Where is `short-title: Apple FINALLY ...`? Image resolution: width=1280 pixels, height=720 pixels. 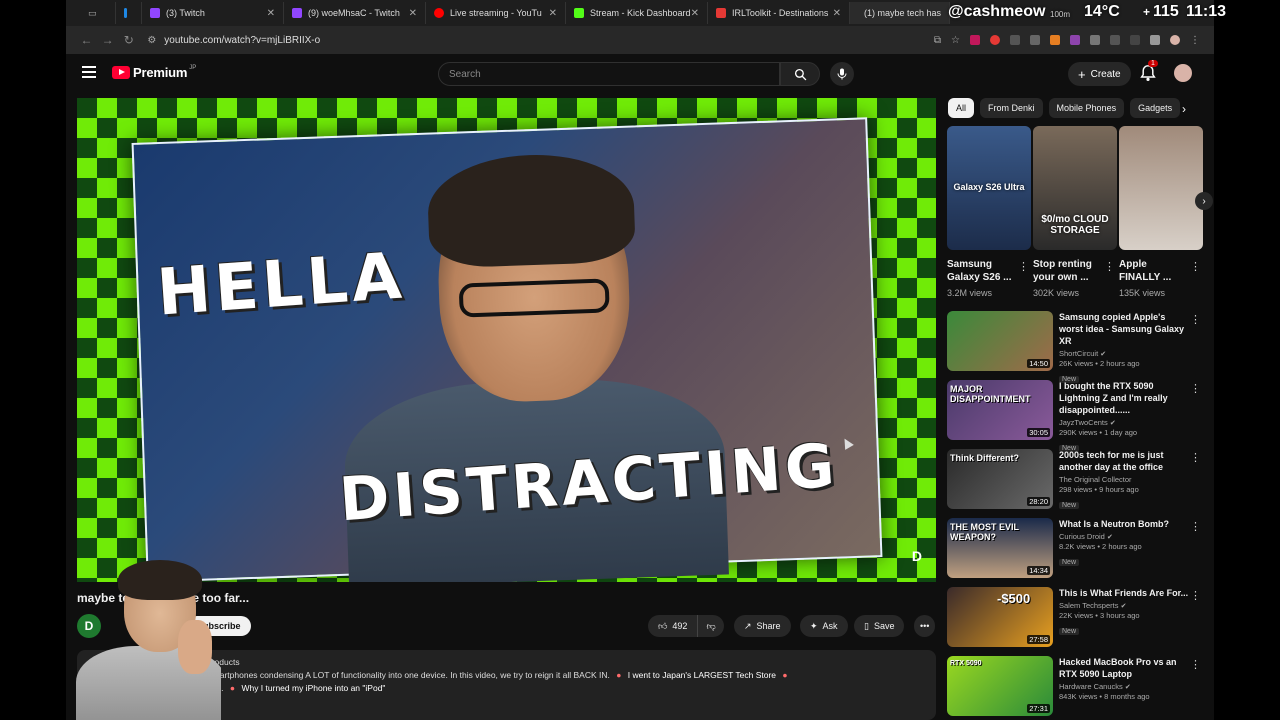
short-title: Apple FINALLY ... is located at coordinates (1145, 271).